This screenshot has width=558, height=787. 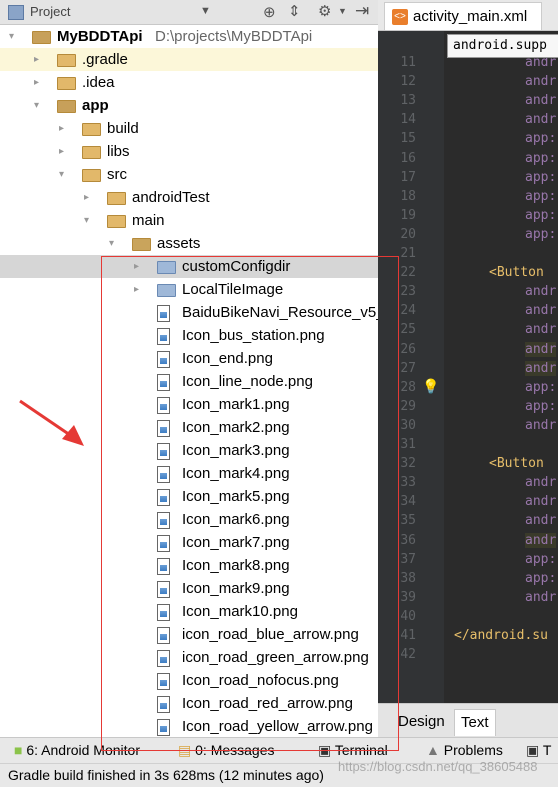 I want to click on warning-icon: ▲, so click(x=433, y=750).